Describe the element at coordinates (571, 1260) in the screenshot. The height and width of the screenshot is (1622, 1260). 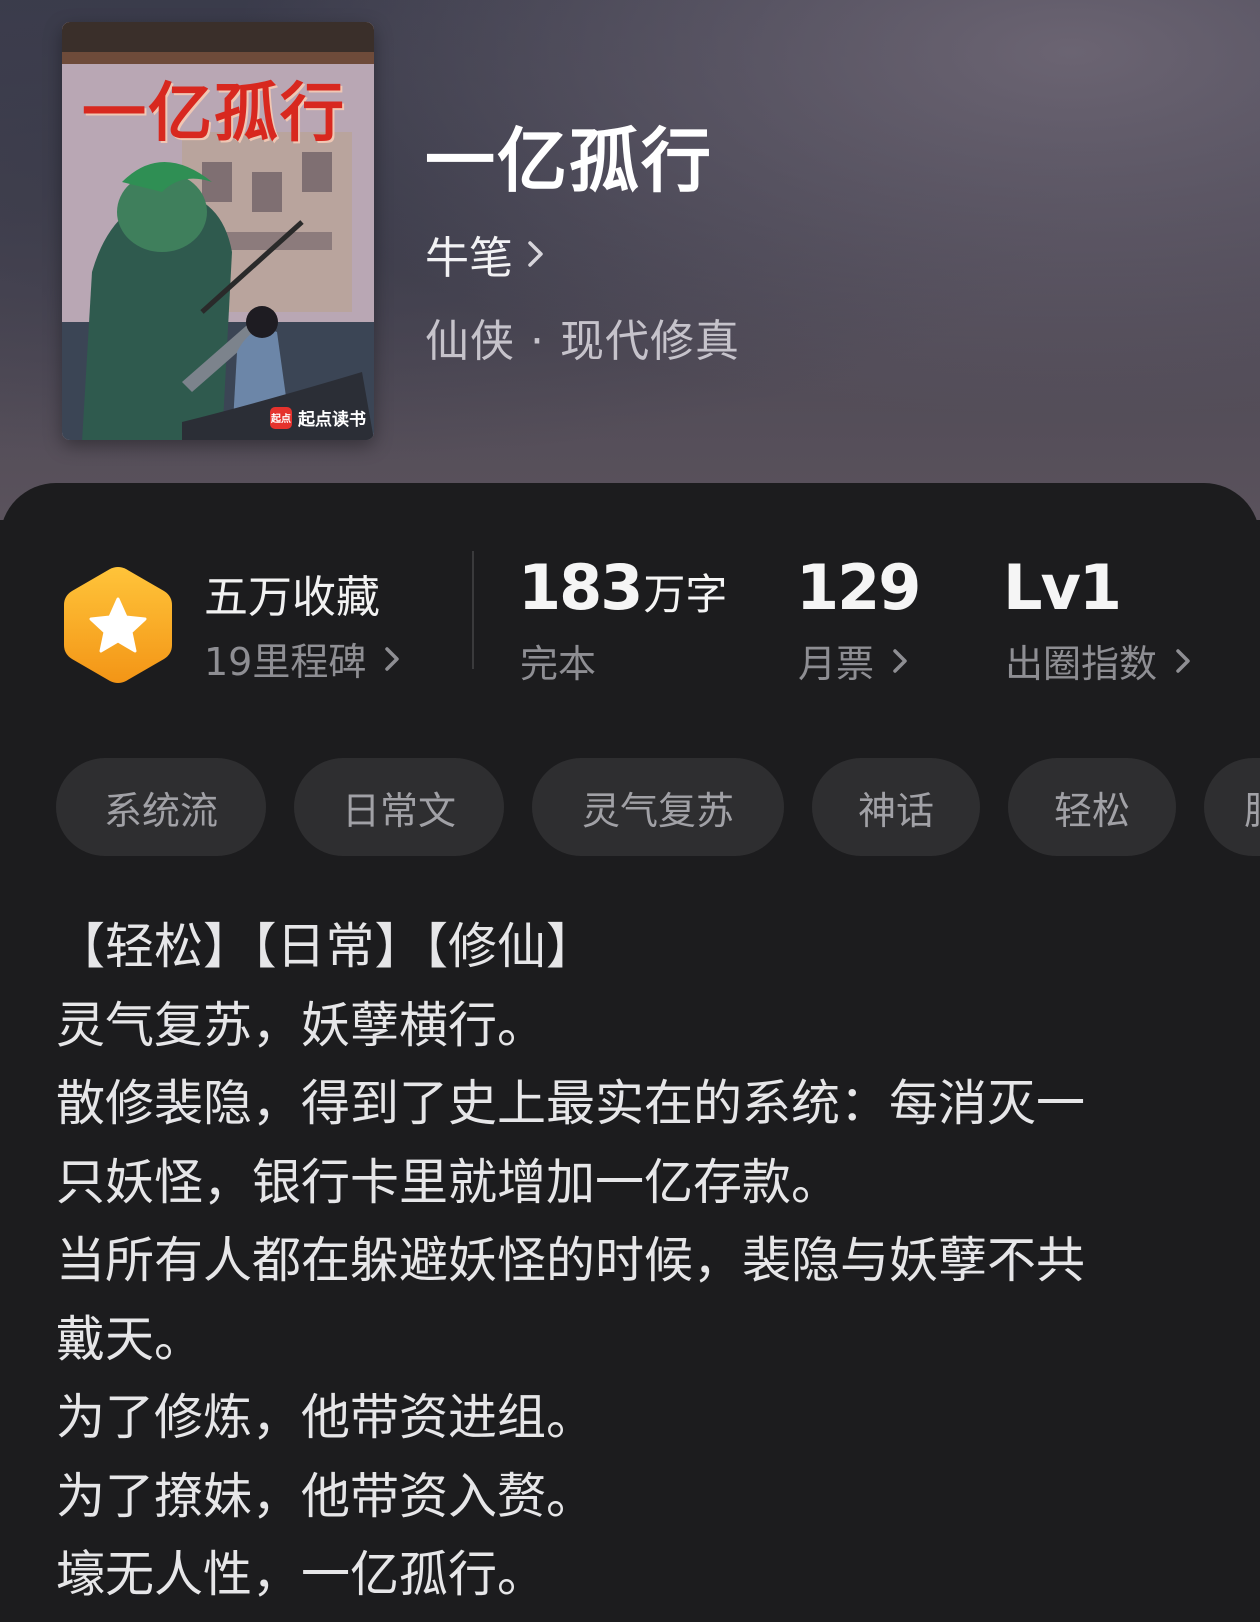
I see `description-line: 当所有人都在躲避妖怪的时候，裴隐与妖孽不共` at that location.